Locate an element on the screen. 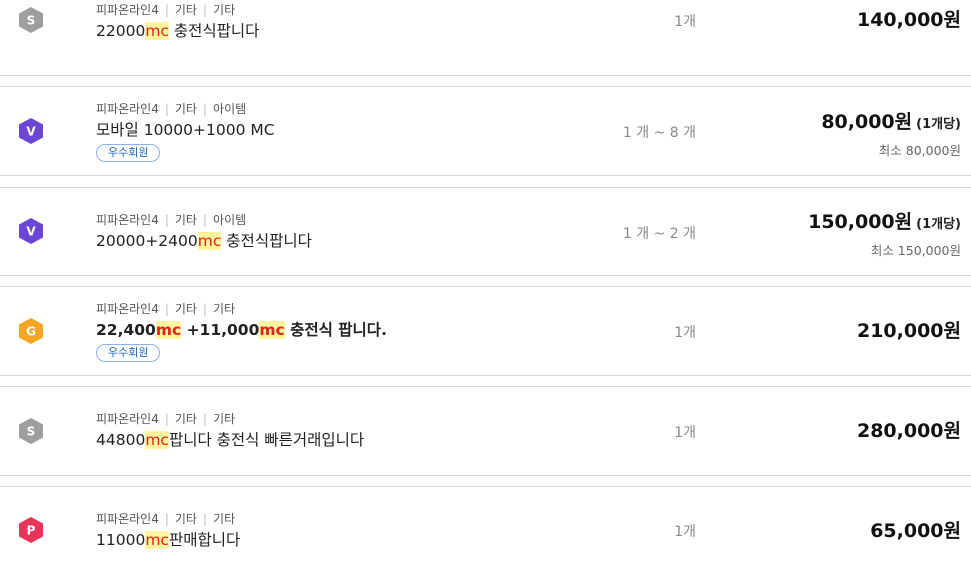 The width and height of the screenshot is (971, 566). price-value: 140,000원 is located at coordinates (908, 20).